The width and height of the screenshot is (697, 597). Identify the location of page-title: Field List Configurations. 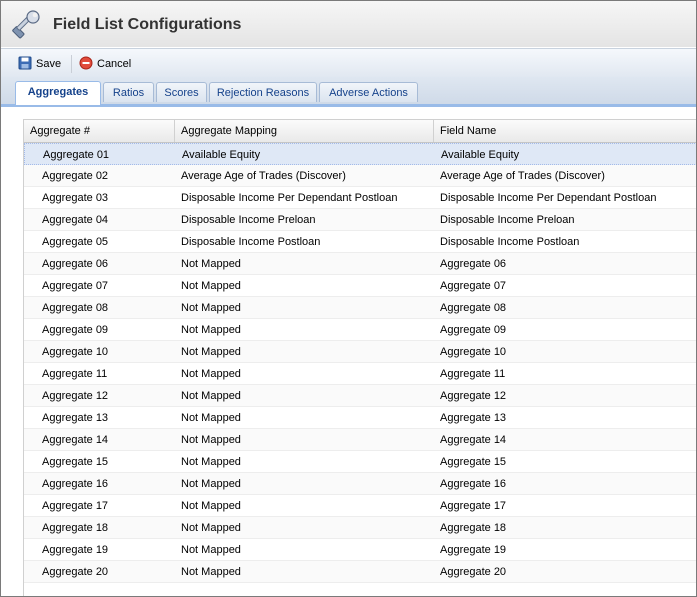
(147, 24).